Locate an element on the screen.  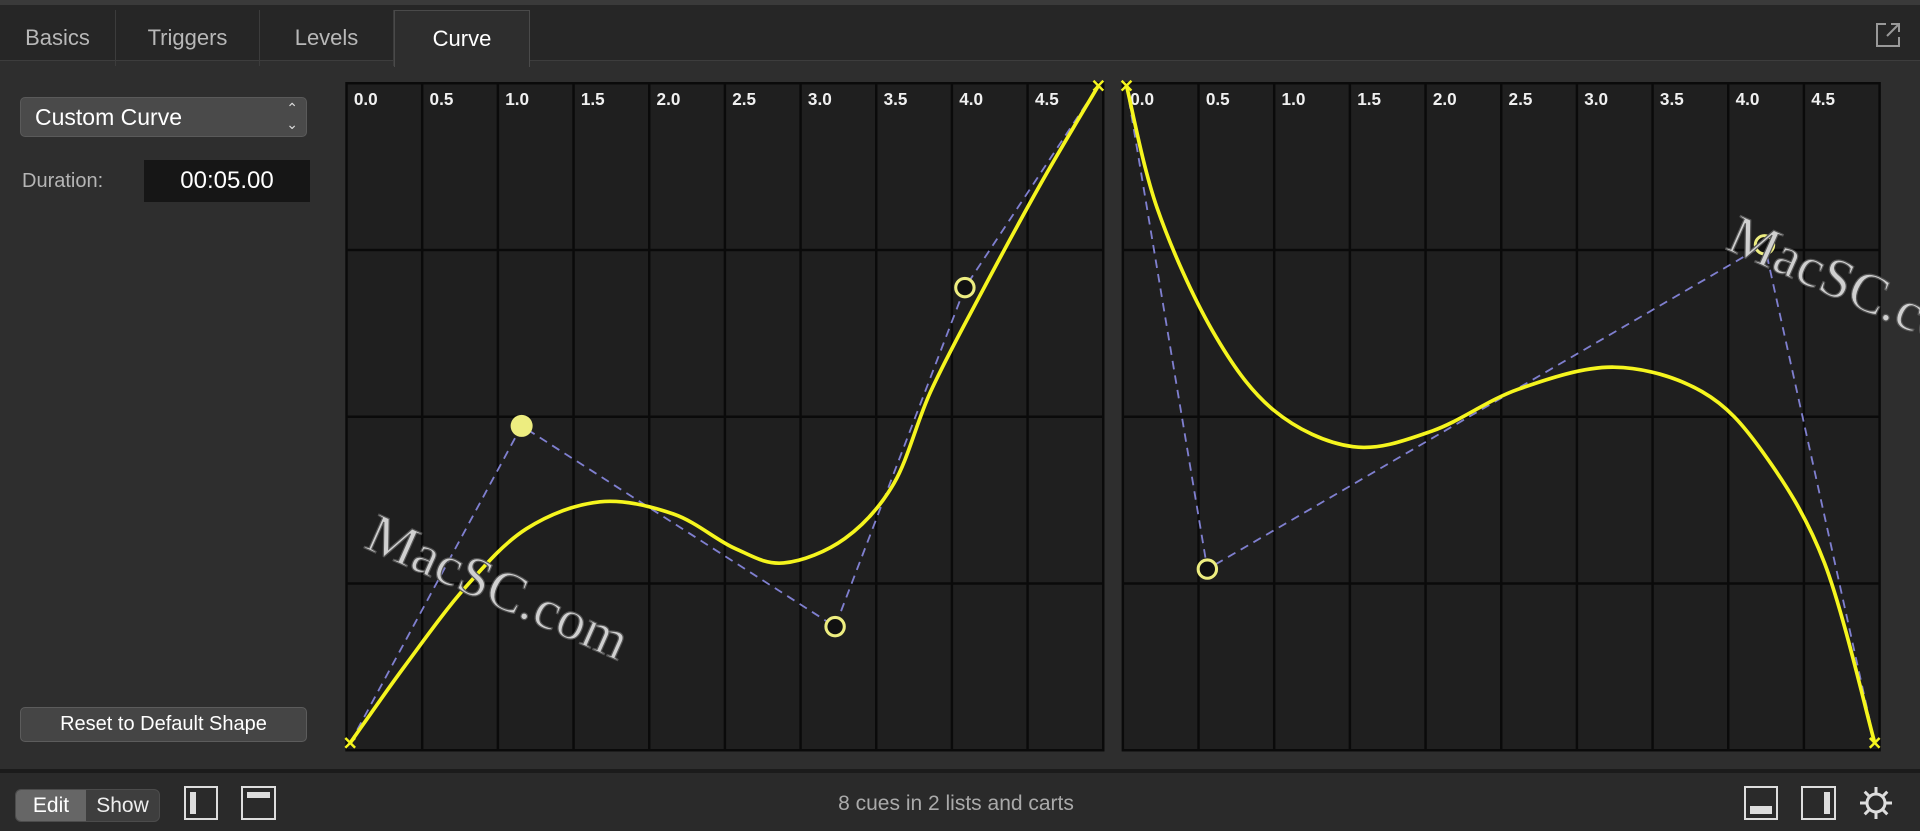
gear-icon is located at coordinates (1876, 803).